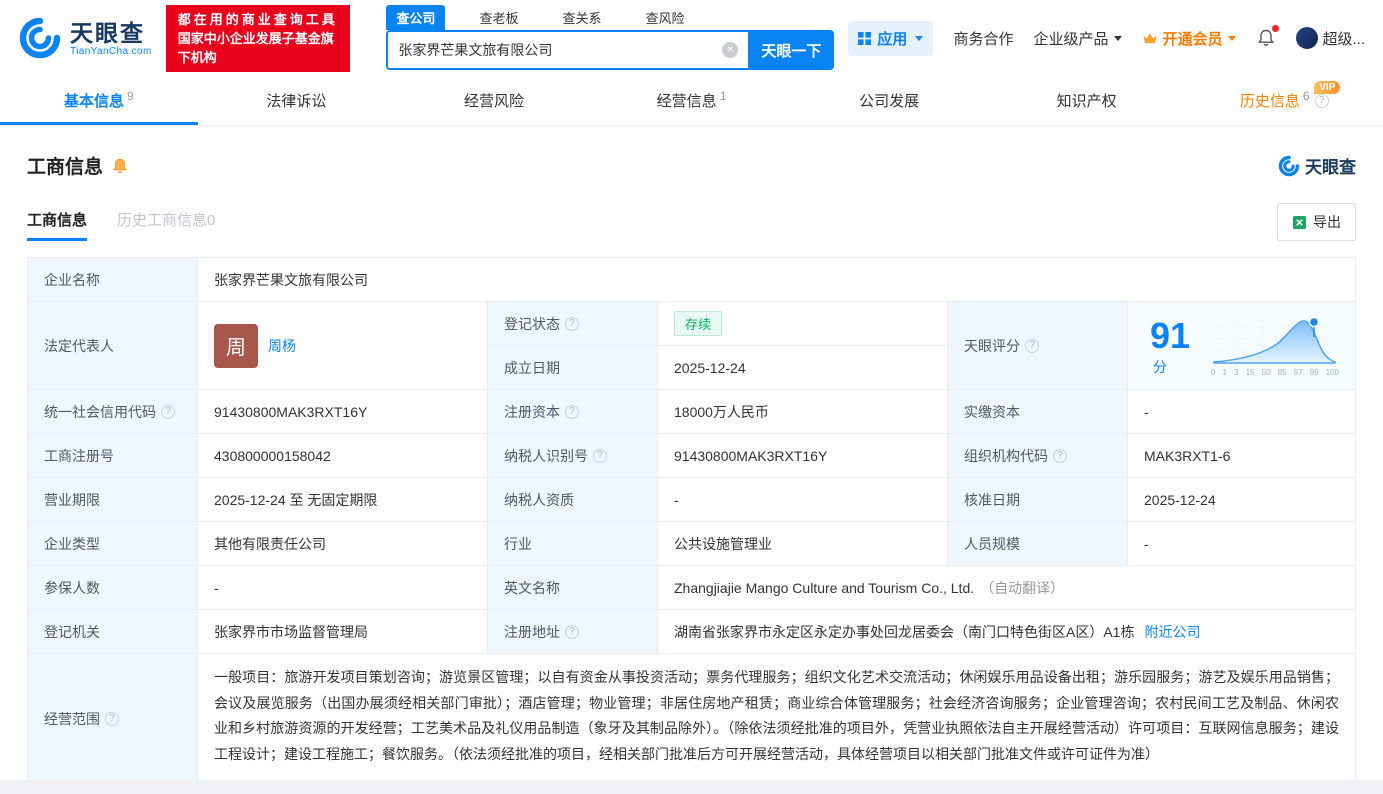 This screenshot has width=1383, height=794. Describe the element at coordinates (120, 166) in the screenshot. I see `subscribe-bell-icon` at that location.